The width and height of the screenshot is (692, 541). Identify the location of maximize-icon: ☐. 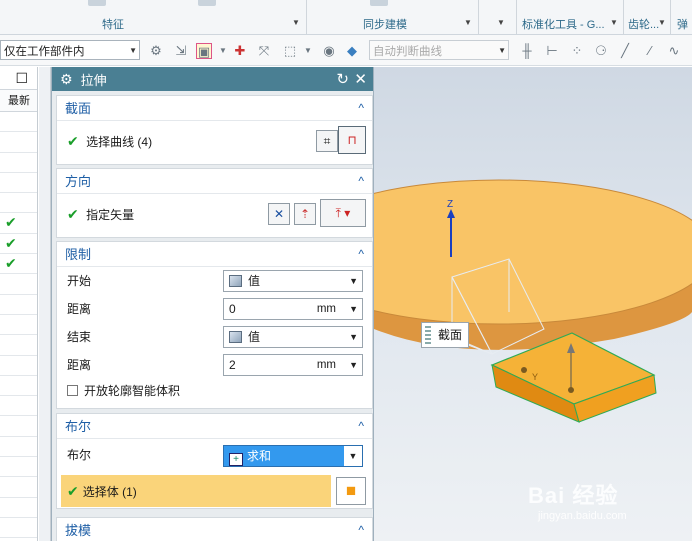
(18, 78).